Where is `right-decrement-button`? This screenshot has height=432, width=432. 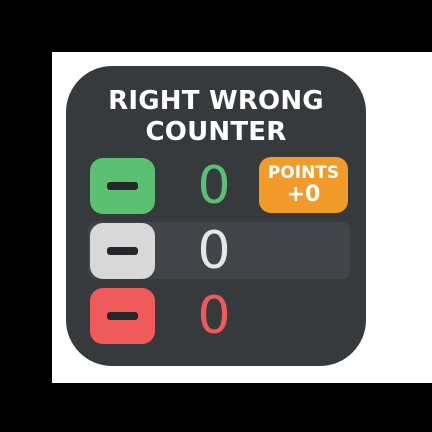
right-decrement-button is located at coordinates (122, 186).